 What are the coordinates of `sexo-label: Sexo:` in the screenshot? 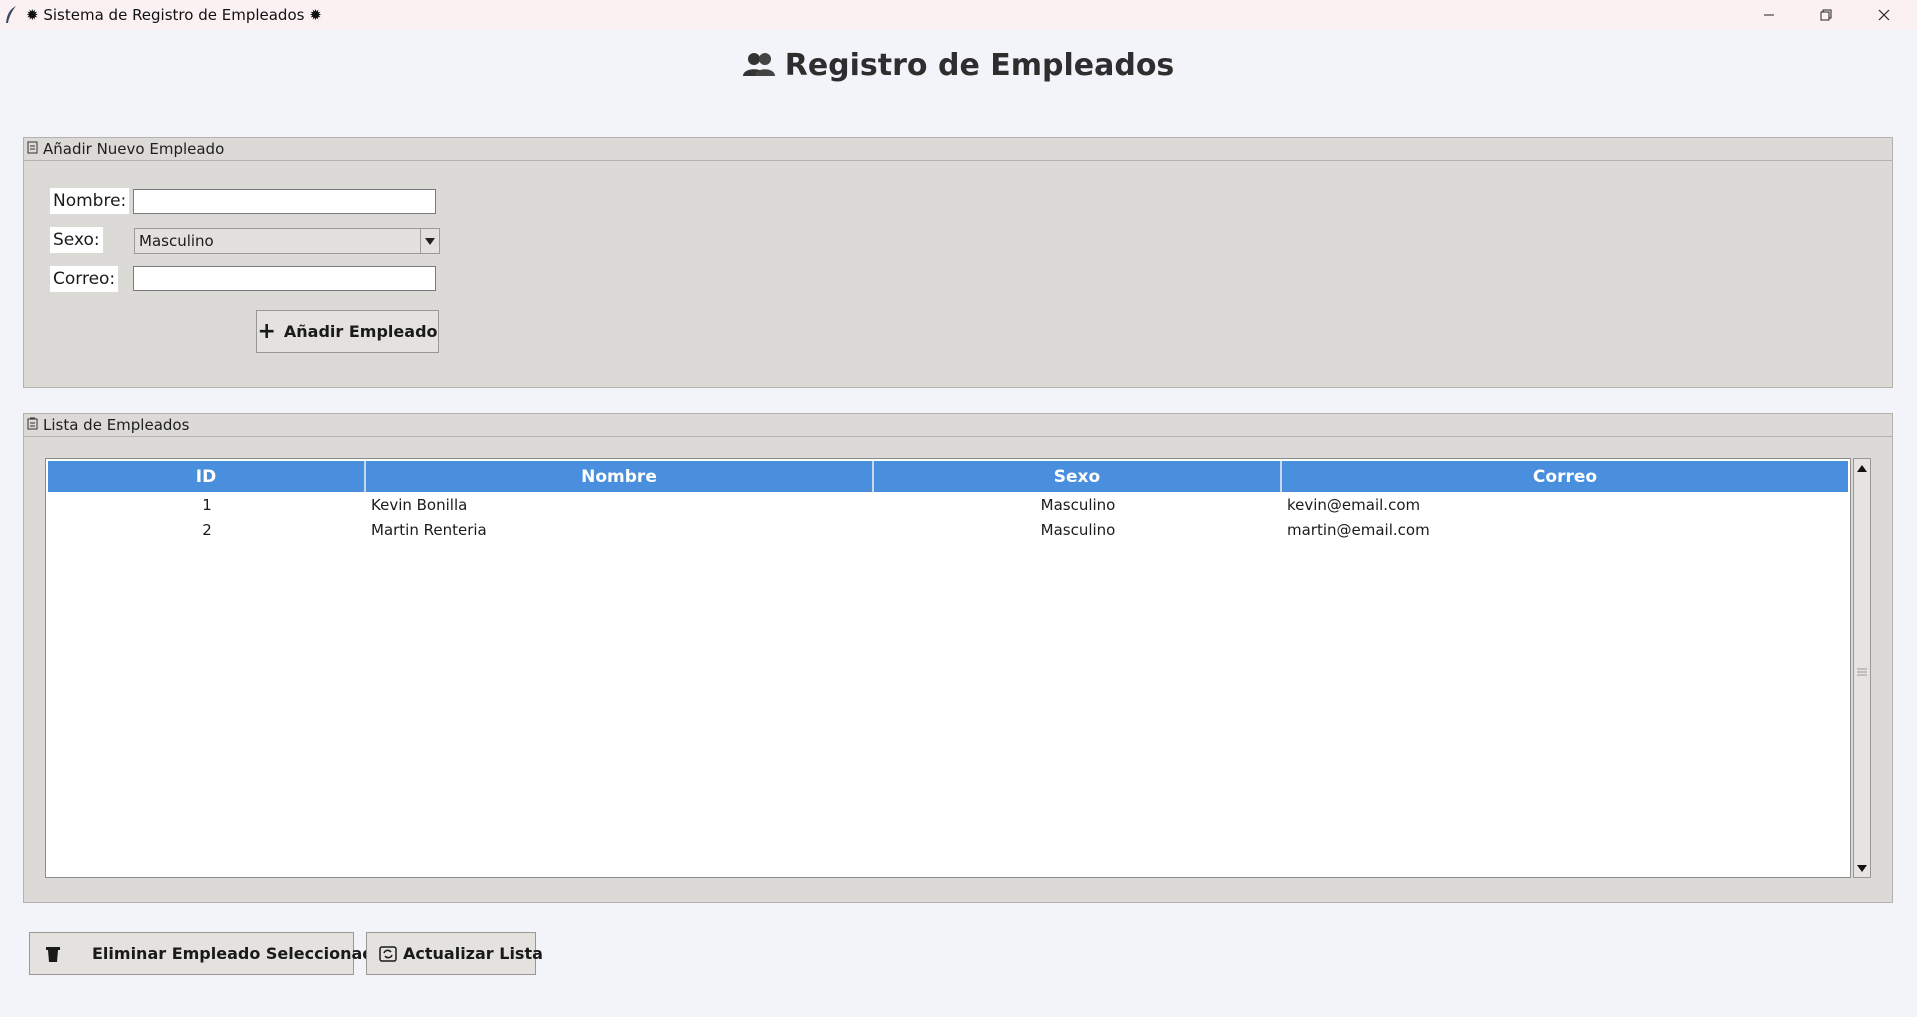 It's located at (76, 240).